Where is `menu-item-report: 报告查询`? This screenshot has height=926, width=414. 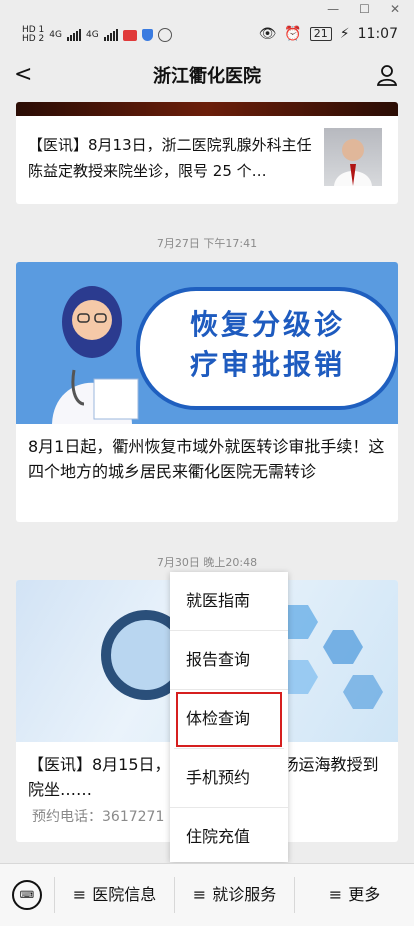
menu-item-report: 报告查询 is located at coordinates (229, 660).